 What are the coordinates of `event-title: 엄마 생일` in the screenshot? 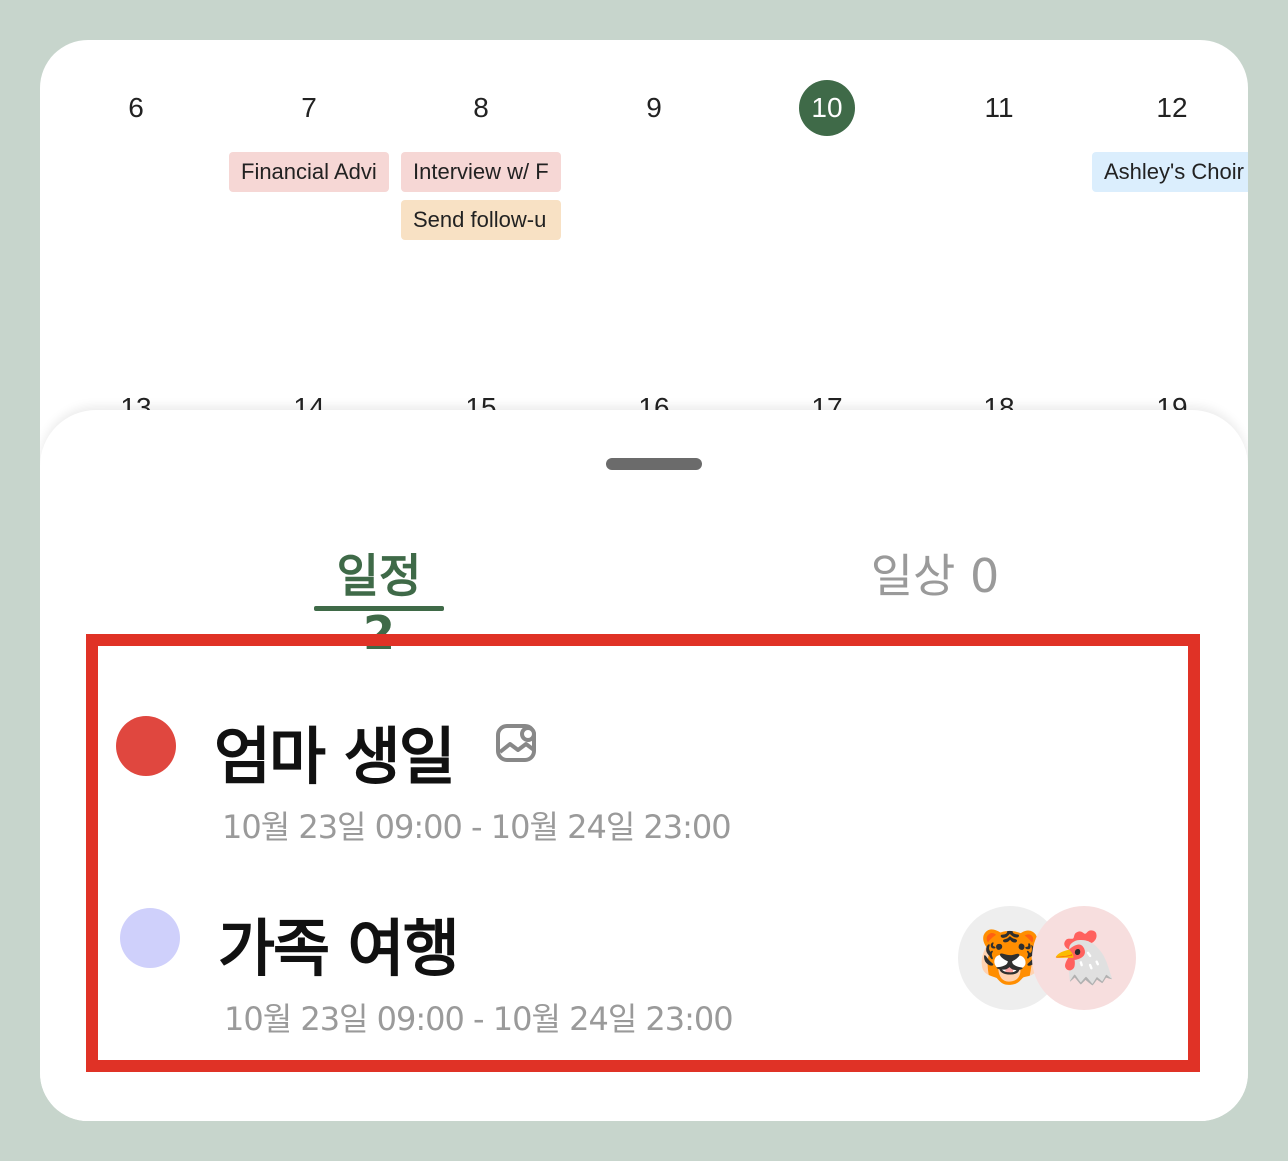 It's located at (335, 756).